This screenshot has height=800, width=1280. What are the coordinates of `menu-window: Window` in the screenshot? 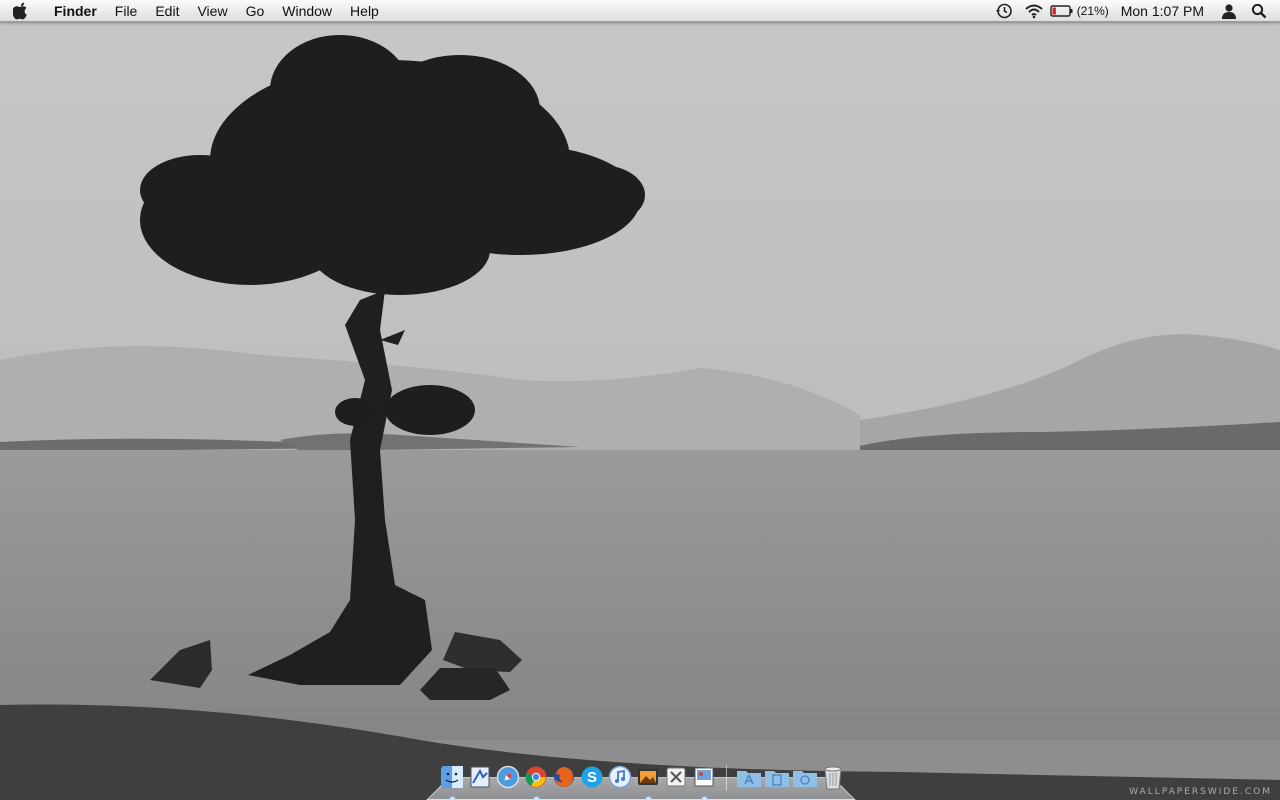 It's located at (307, 11).